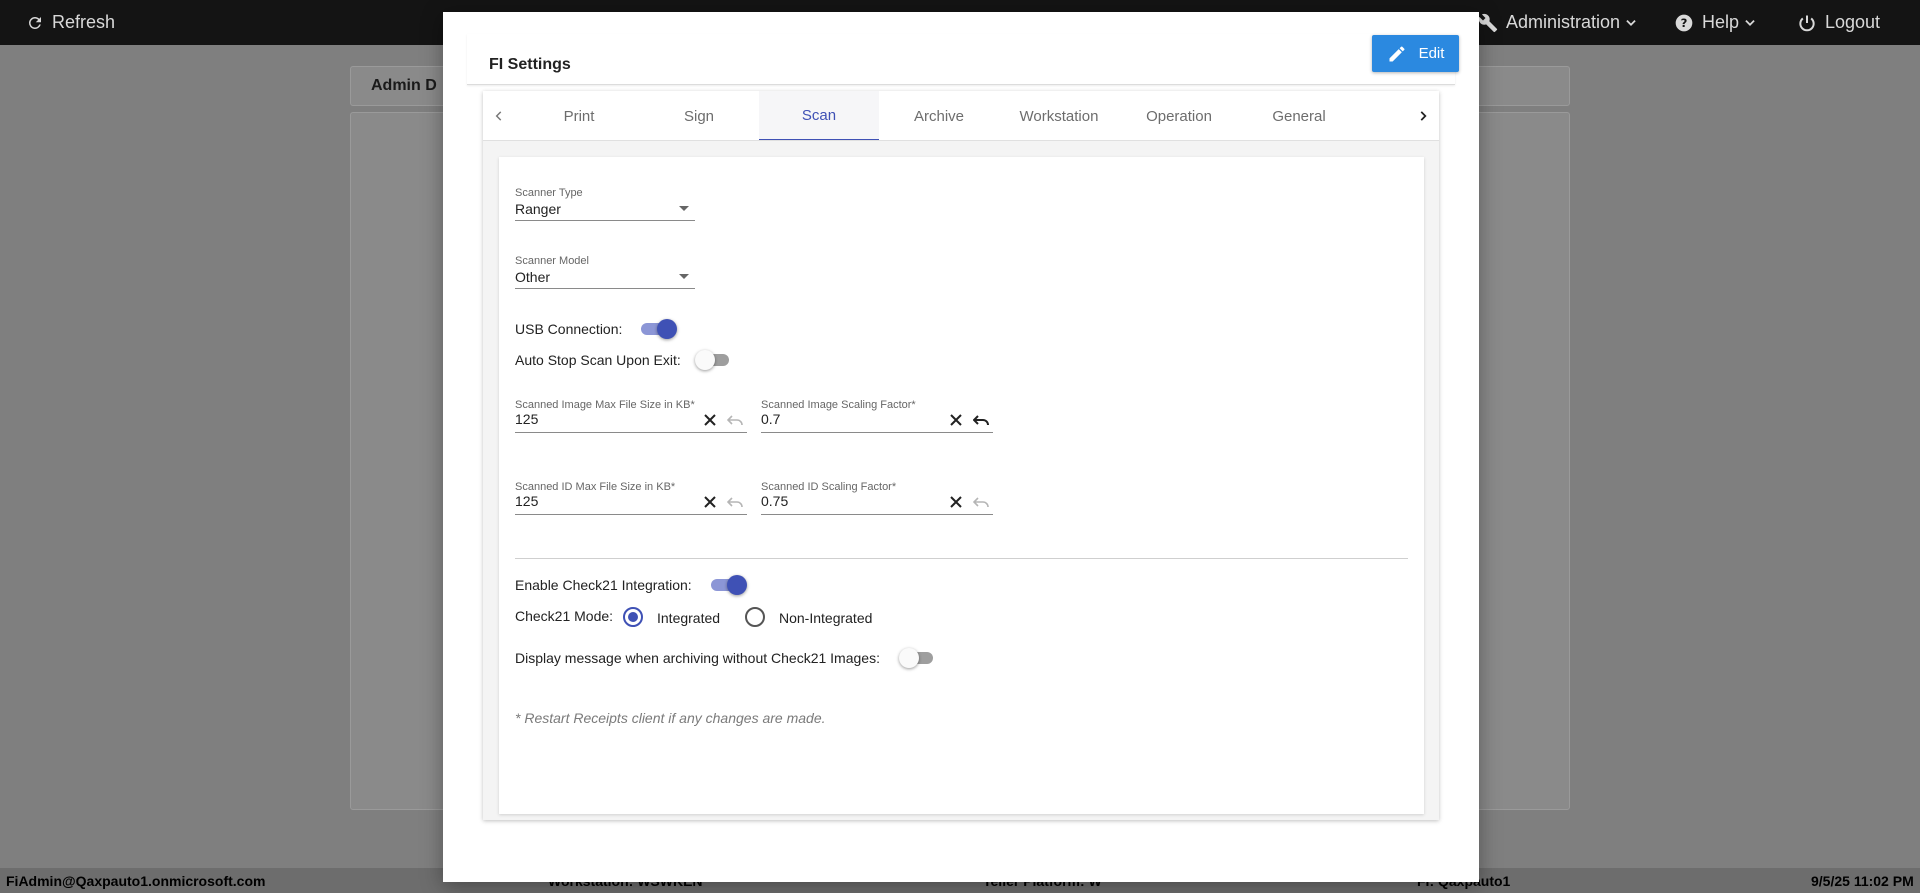 This screenshot has width=1920, height=893. Describe the element at coordinates (829, 487) in the screenshot. I see `id-scaling-label: Scanned ID Scaling Factor*` at that location.